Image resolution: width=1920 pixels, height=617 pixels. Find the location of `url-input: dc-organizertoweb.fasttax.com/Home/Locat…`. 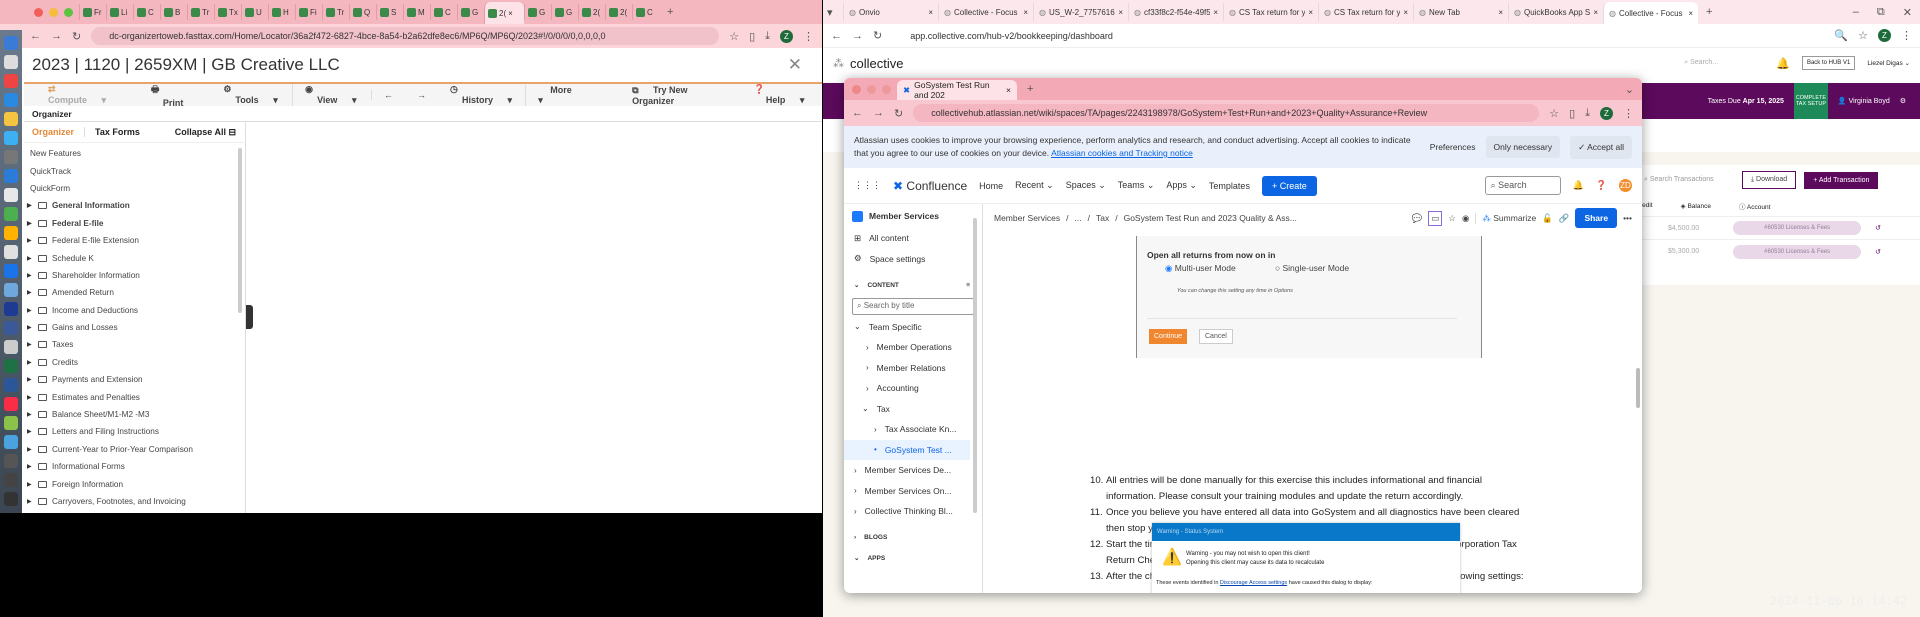

url-input: dc-organizertoweb.fasttax.com/Home/Locat… is located at coordinates (405, 36).